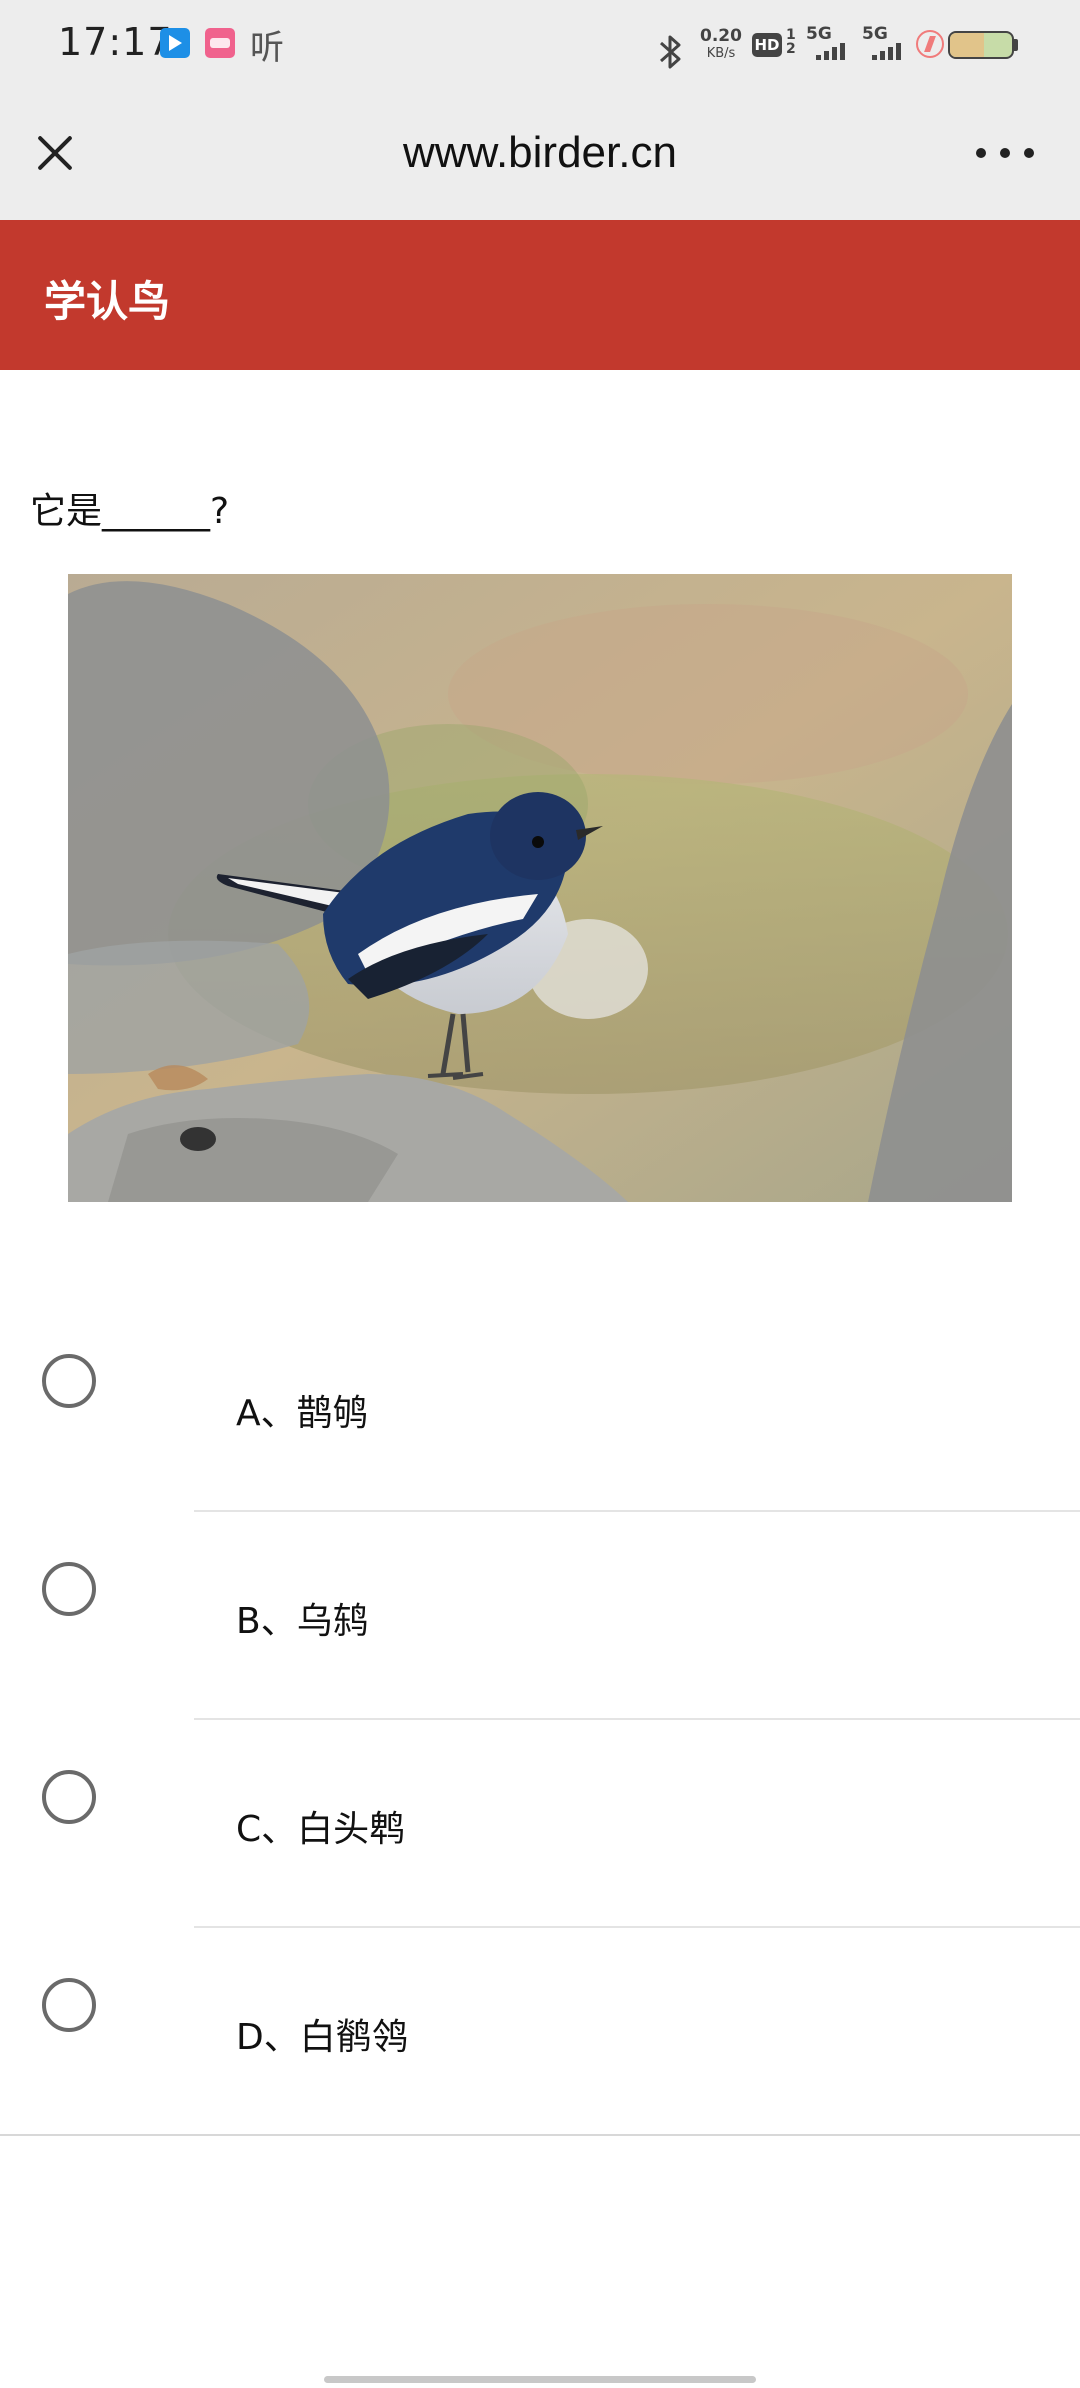  What do you see at coordinates (540, 1408) in the screenshot?
I see `option-a: A、鹊鸲` at bounding box center [540, 1408].